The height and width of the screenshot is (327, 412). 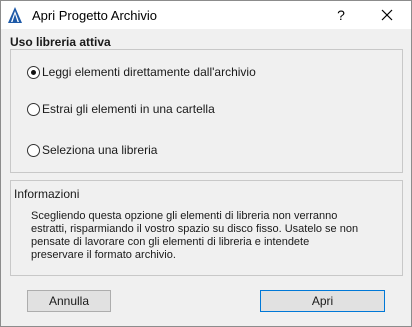 What do you see at coordinates (95, 15) in the screenshot?
I see `window-title: Apri Progetto Archivio` at bounding box center [95, 15].